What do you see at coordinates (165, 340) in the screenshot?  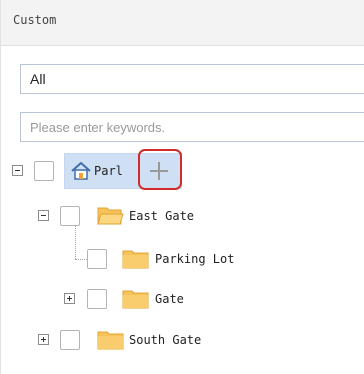 I see `tree-node-label: South Gate` at bounding box center [165, 340].